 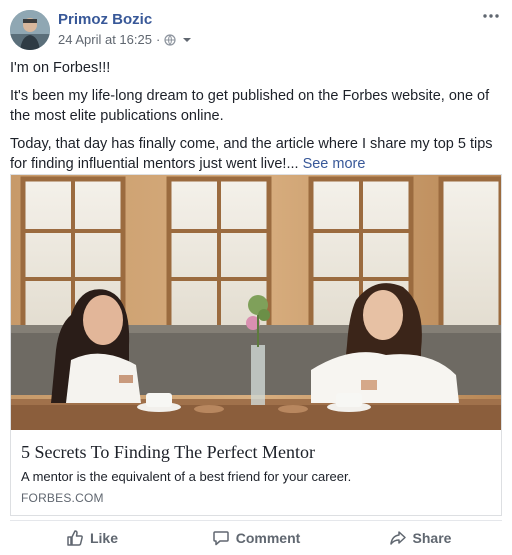 I want to click on link-preview-title: 5 Secrets To Finding The Perfect Mentor, so click(x=168, y=452).